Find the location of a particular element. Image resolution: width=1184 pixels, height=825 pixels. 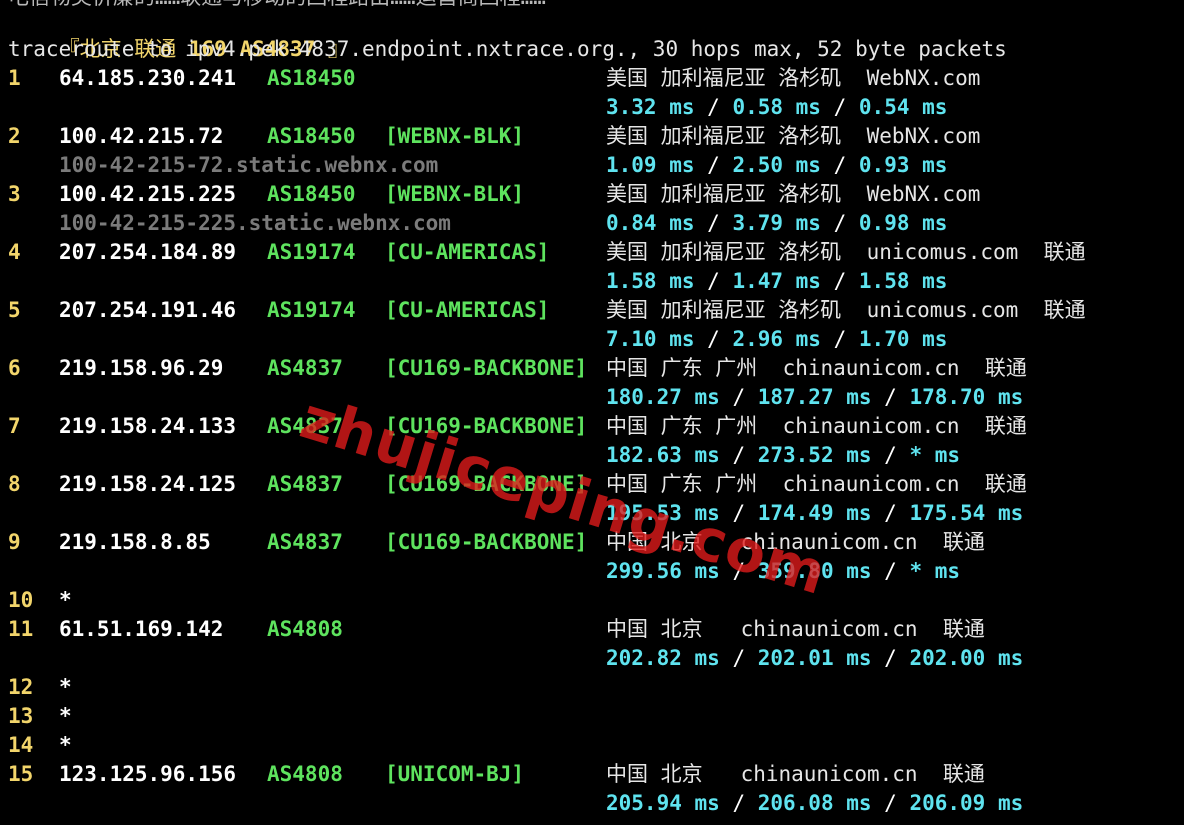

hop-number: 13 is located at coordinates (21, 716).